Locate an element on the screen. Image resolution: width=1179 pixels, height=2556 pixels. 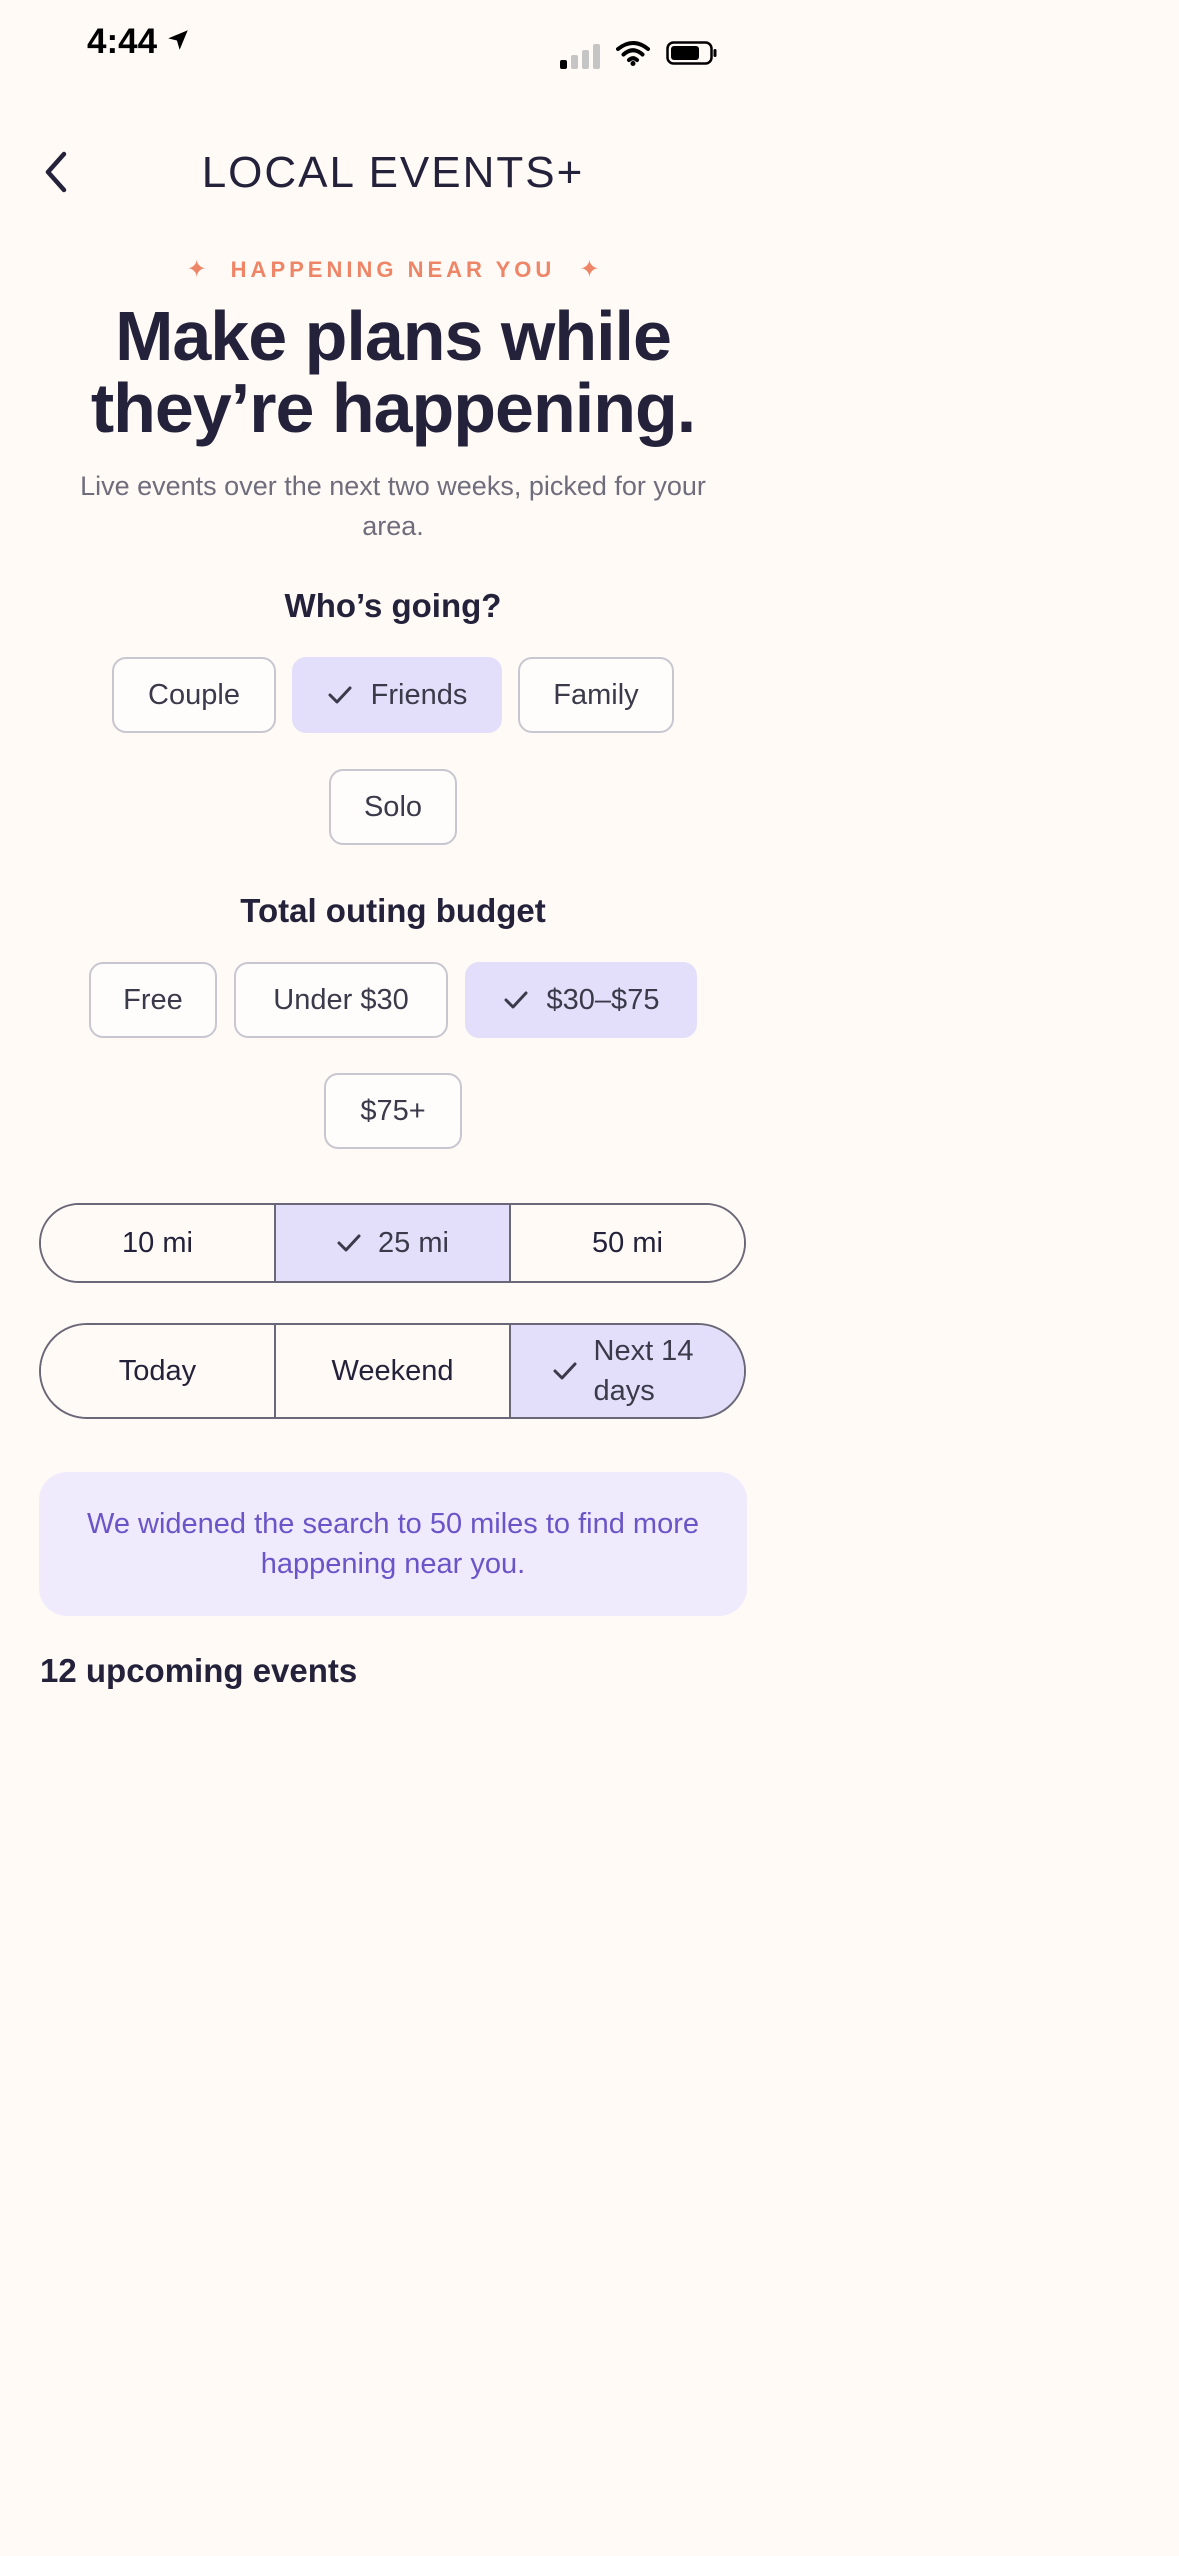
chip-friends: Friends is located at coordinates (397, 695).